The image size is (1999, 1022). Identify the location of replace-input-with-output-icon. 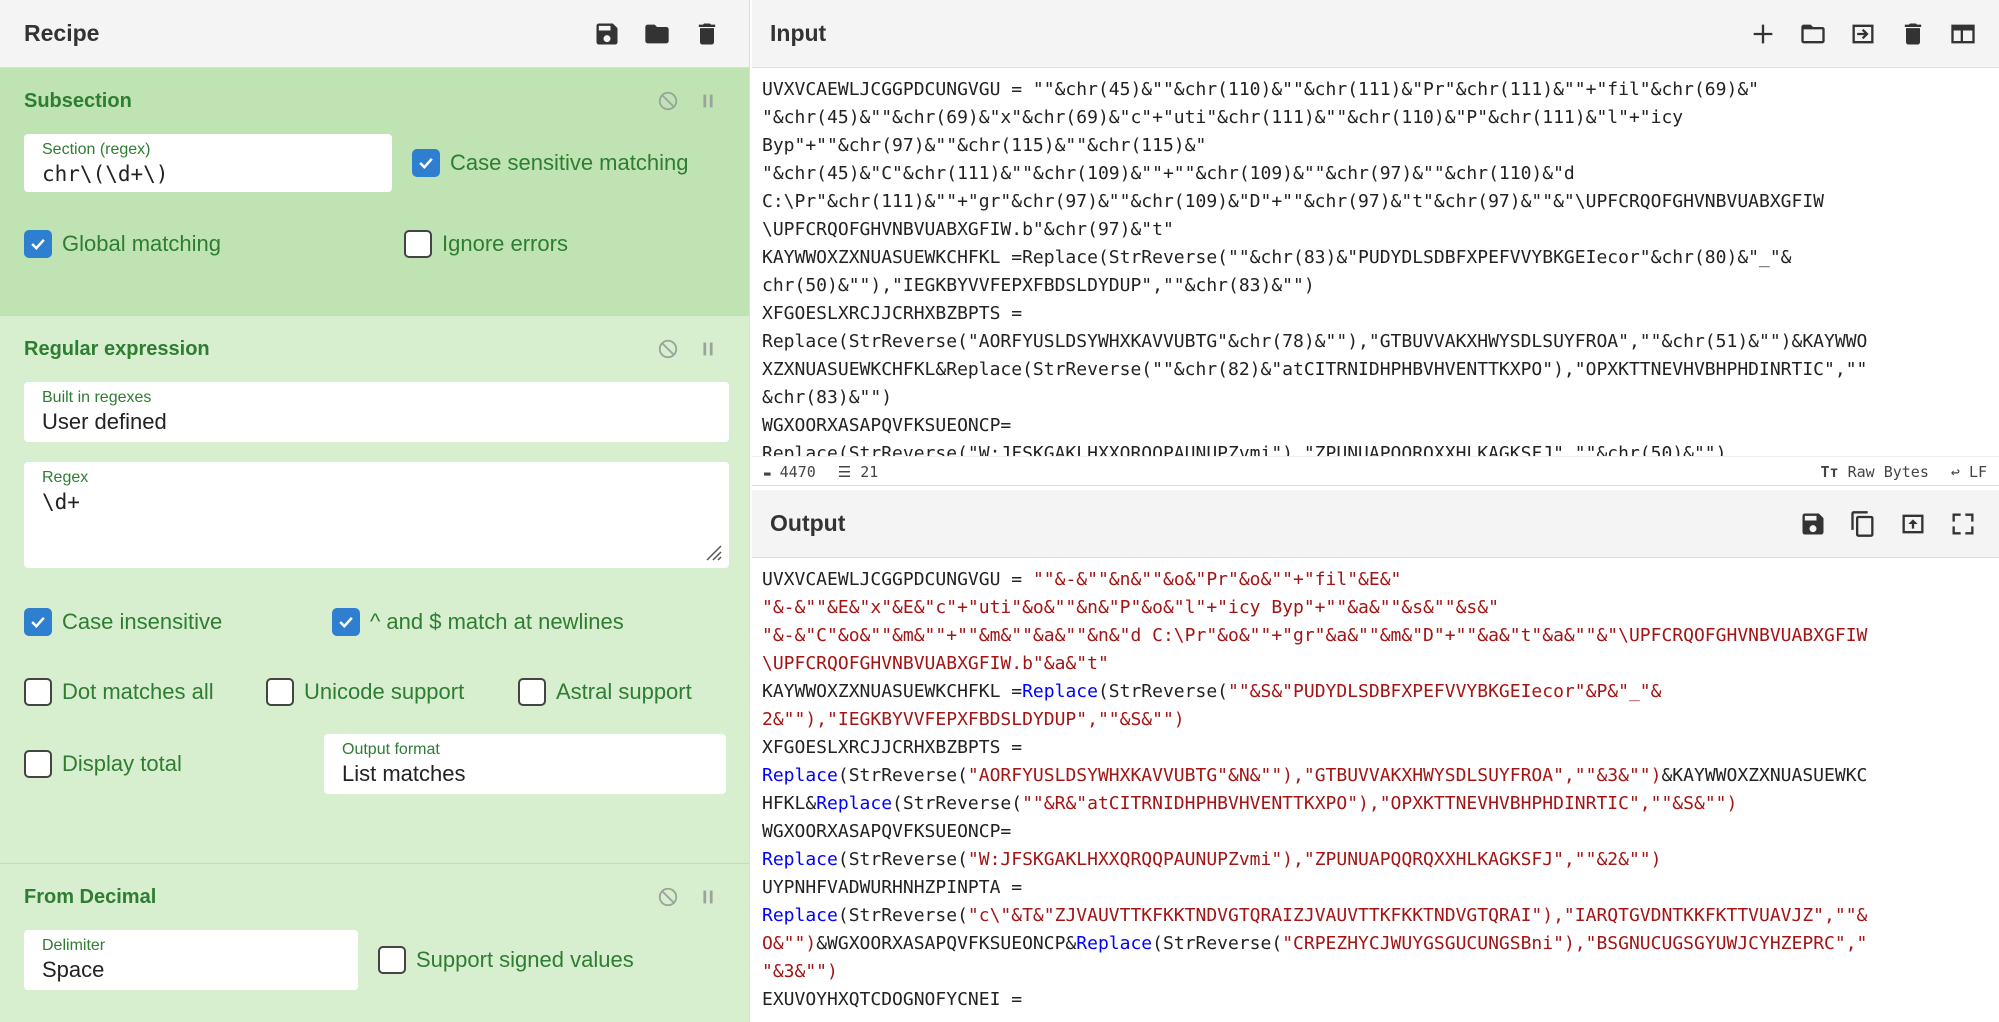
(1913, 524).